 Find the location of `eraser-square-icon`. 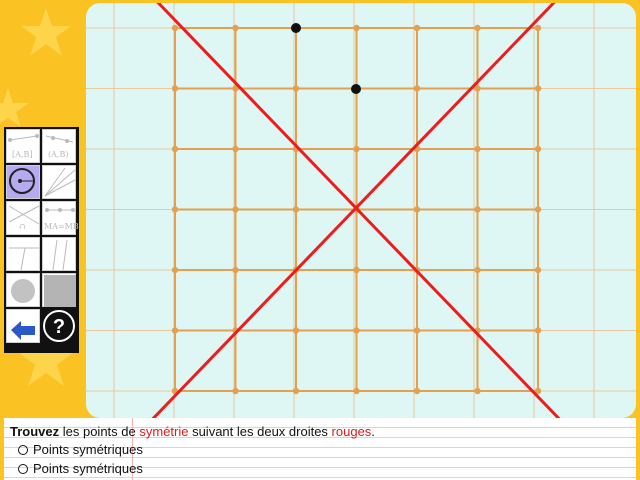

eraser-square-icon is located at coordinates (60, 291).